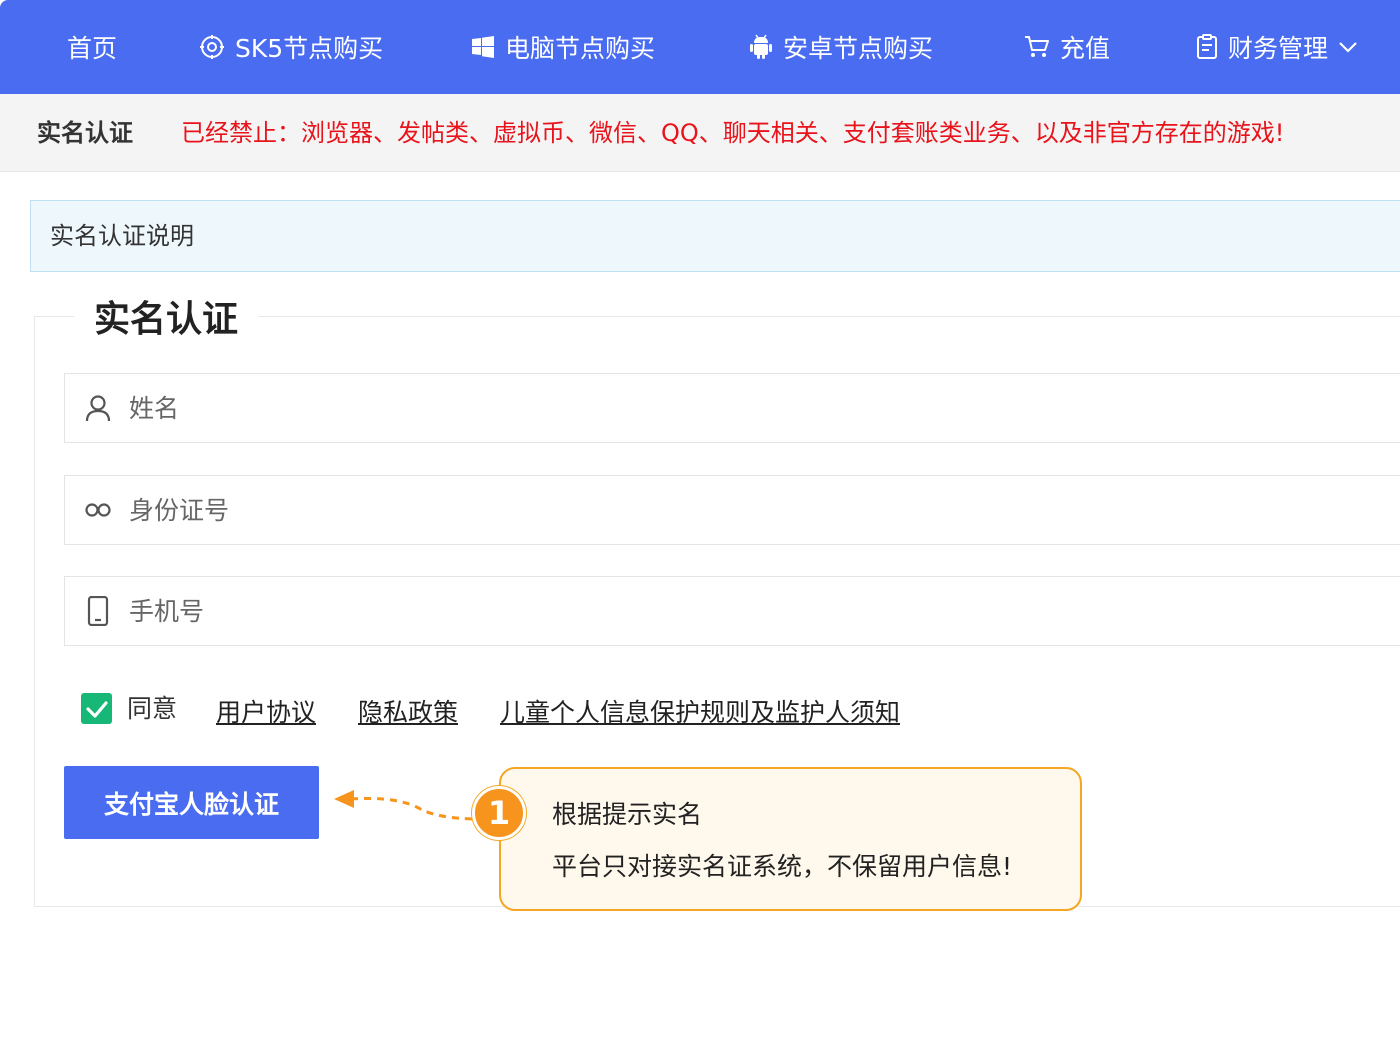  I want to click on nav-item-android-node: 安卓节点购买, so click(841, 47).